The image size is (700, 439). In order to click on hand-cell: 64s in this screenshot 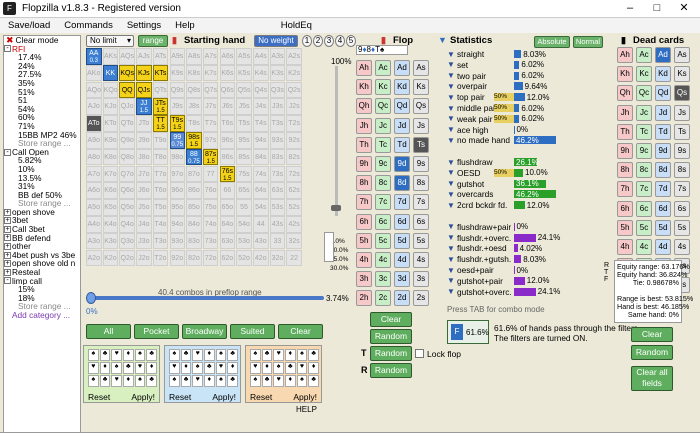, I will do `click(261, 190)`.